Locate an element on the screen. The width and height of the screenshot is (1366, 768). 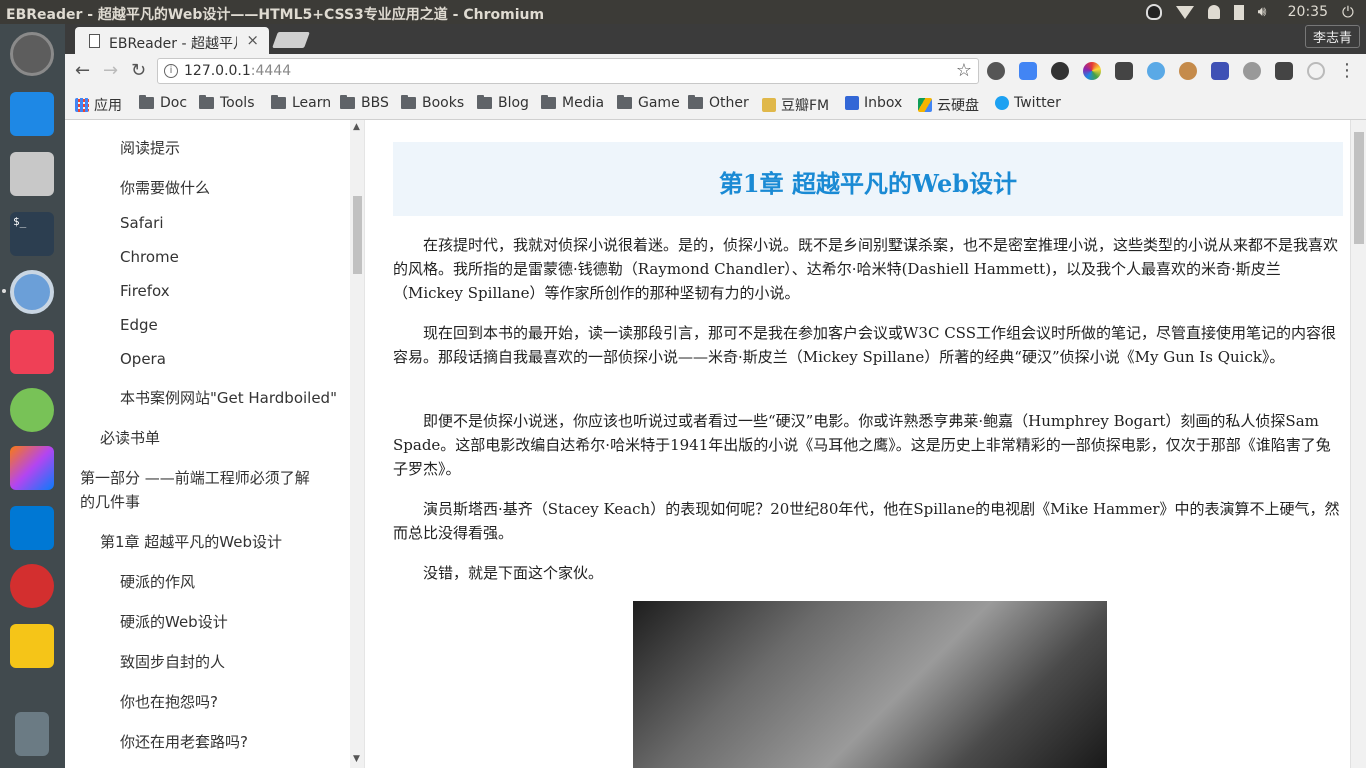
bookmark-folder-learn: Learn is located at coordinates (301, 103).